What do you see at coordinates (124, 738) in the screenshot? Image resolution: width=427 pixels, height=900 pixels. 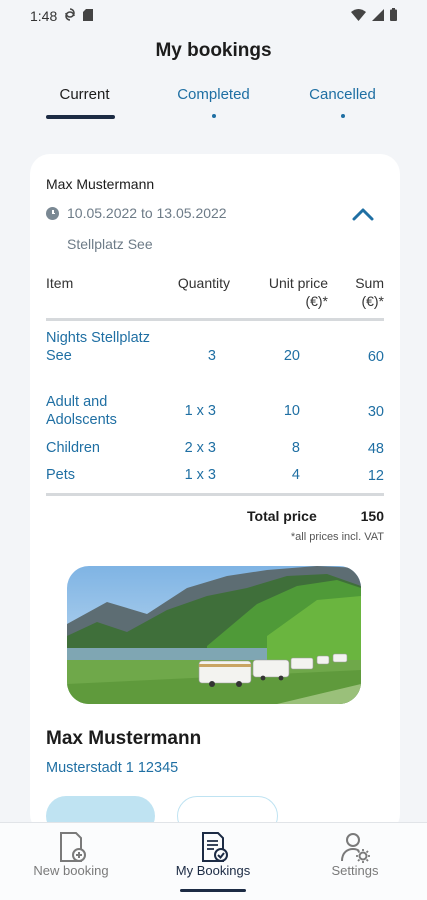 I see `host-name: Max Mustermann` at bounding box center [124, 738].